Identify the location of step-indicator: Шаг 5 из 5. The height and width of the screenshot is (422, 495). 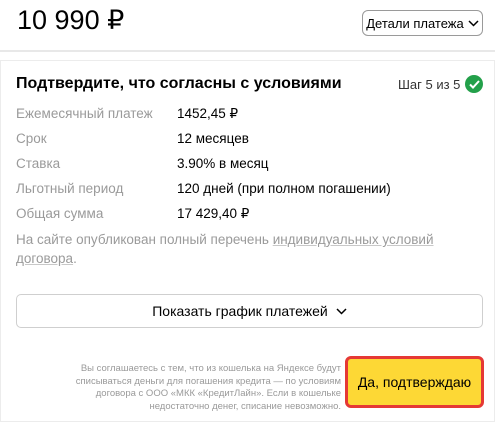
(429, 84).